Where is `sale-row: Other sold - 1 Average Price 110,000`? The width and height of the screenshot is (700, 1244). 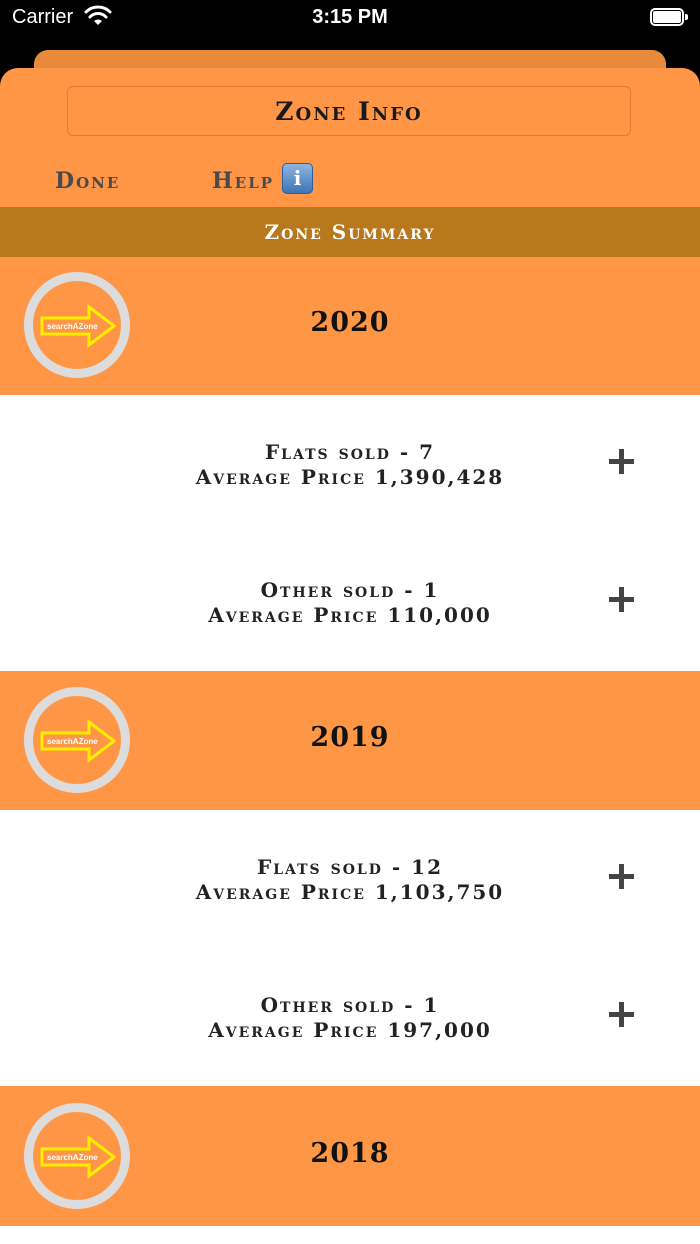 sale-row: Other sold - 1 Average Price 110,000 is located at coordinates (350, 602).